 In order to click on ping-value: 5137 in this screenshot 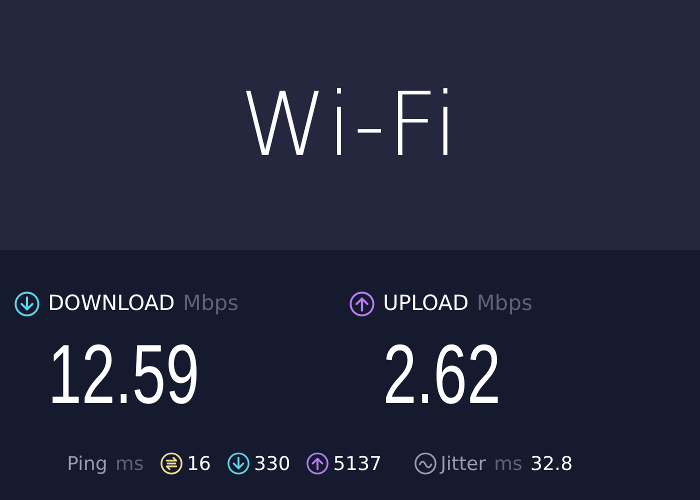, I will do `click(357, 464)`.